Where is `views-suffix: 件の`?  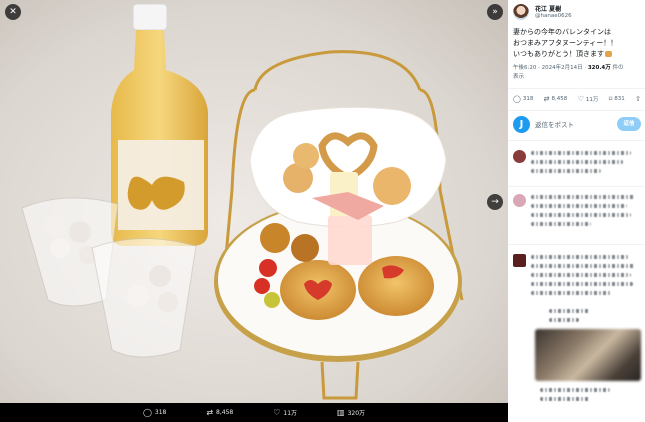 views-suffix: 件の is located at coordinates (618, 68).